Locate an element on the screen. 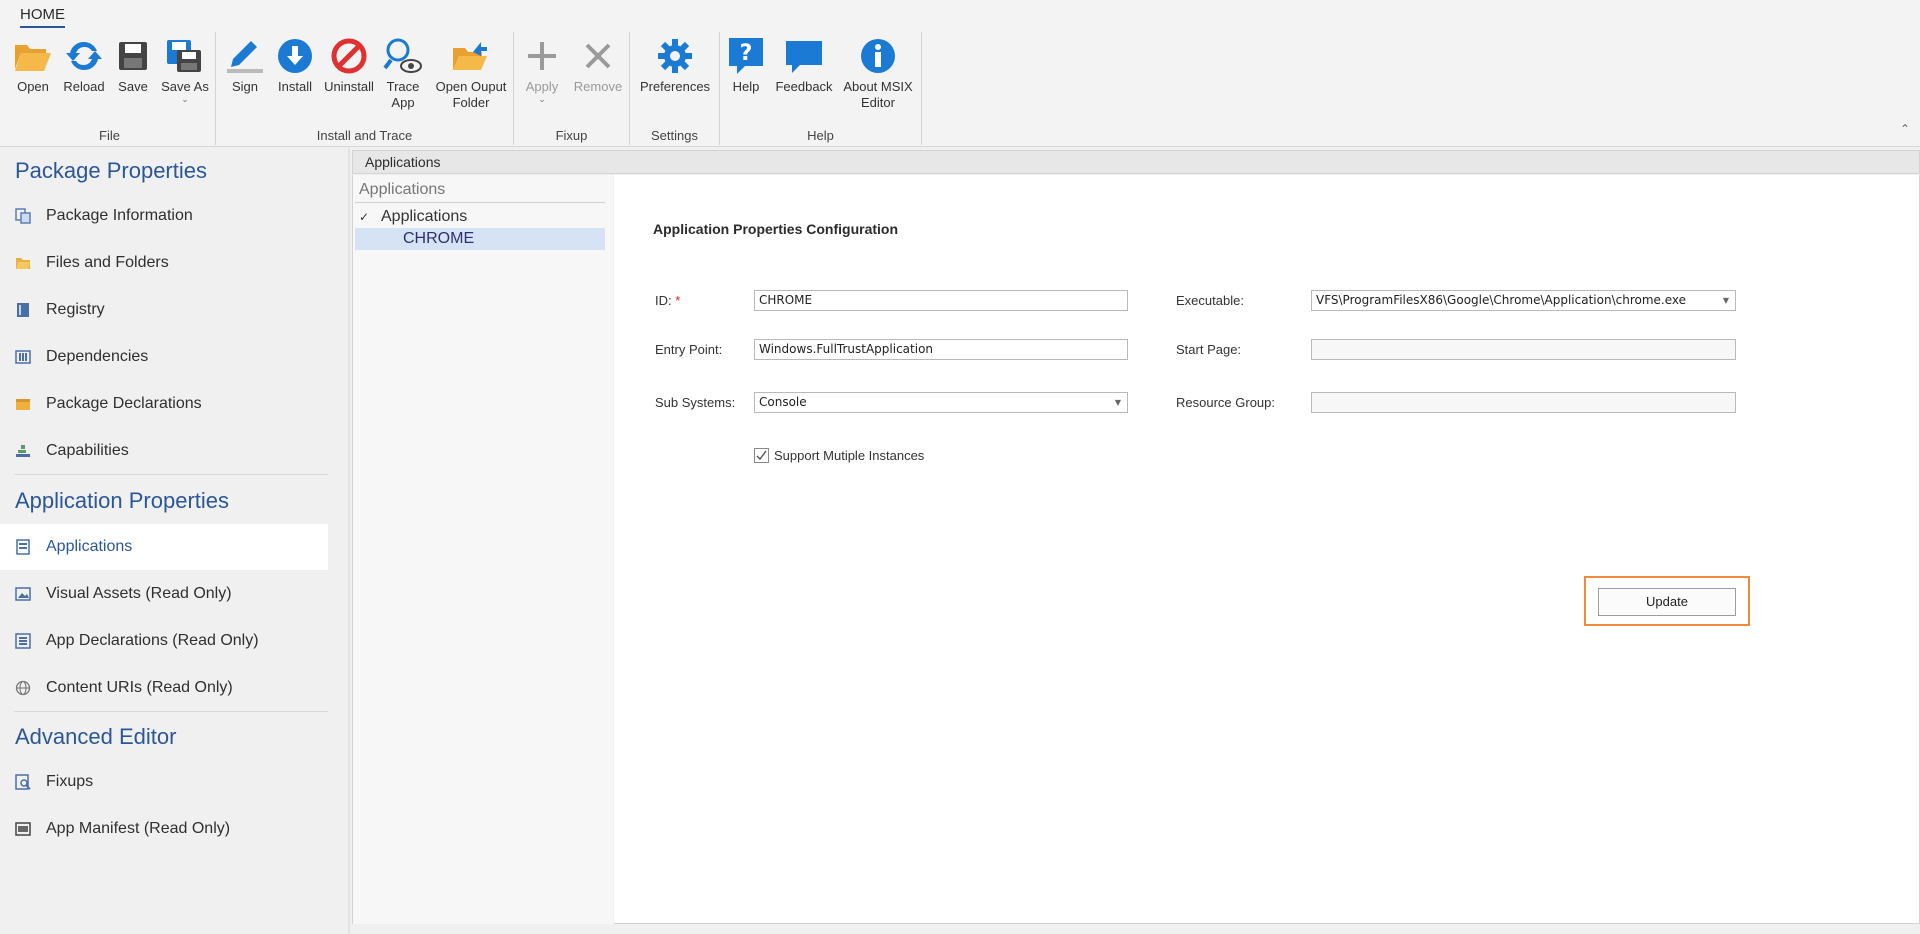  nav-item-applications: Applications is located at coordinates (164, 547).